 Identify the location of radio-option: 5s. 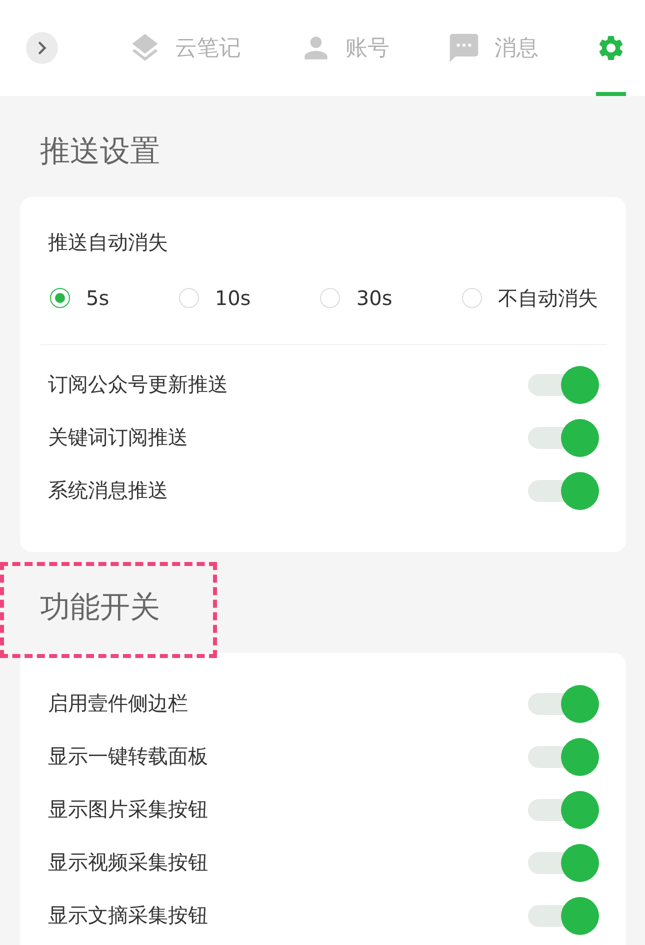
(80, 298).